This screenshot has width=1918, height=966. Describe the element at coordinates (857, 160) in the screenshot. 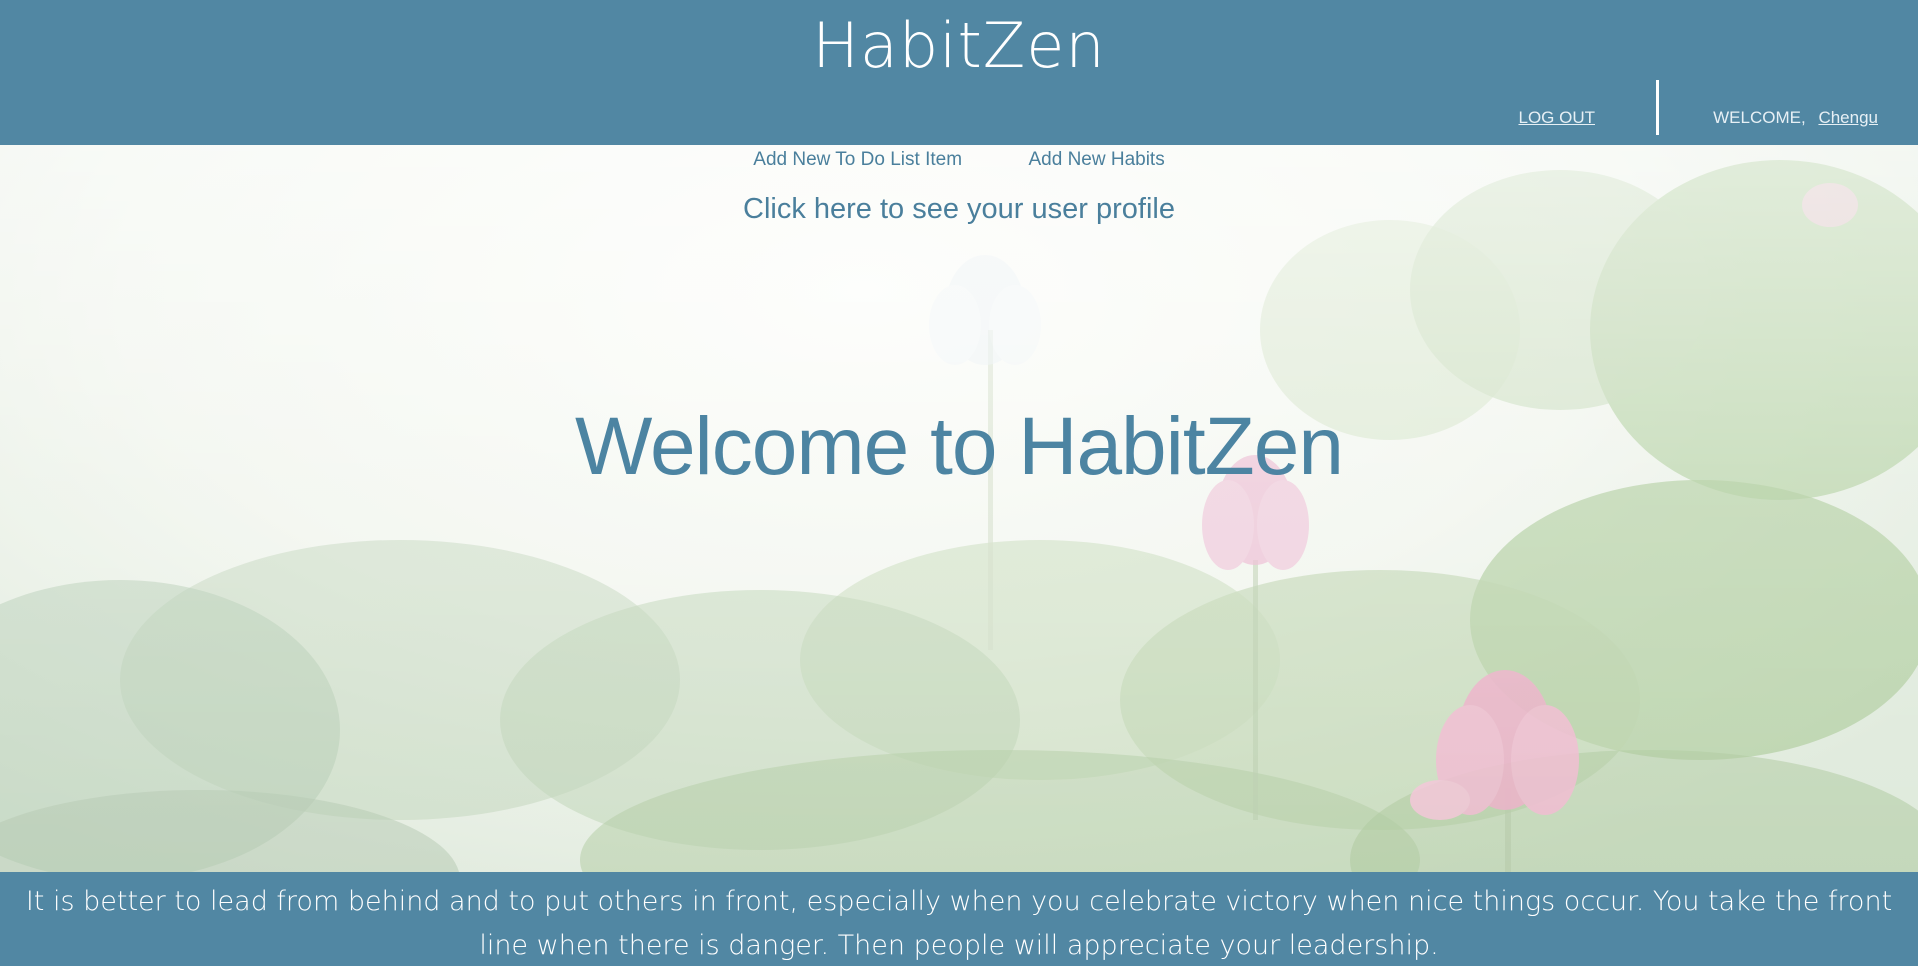

I see `add-todo-item-link: Add New To Do List Item` at that location.